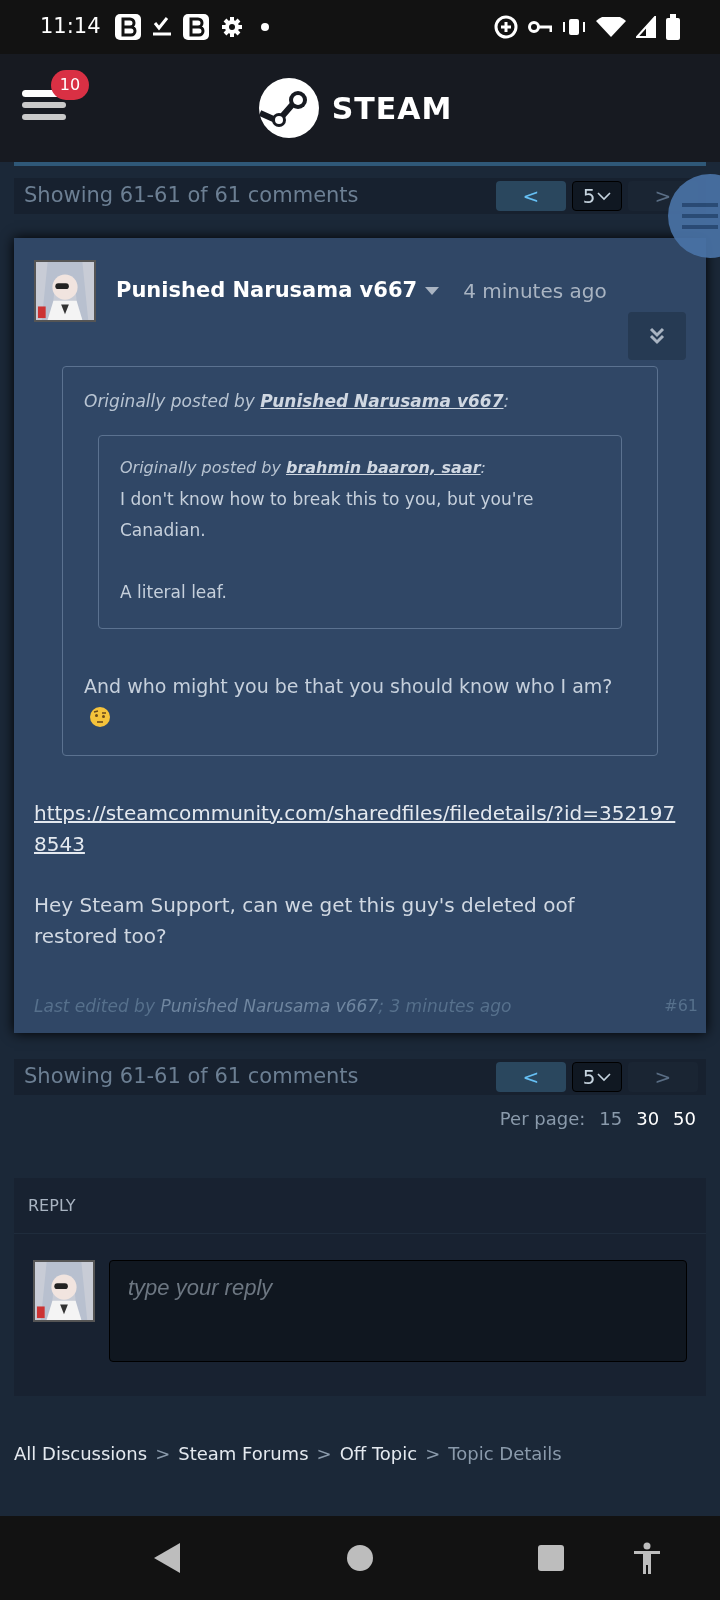 The height and width of the screenshot is (1600, 720). I want to click on back-icon, so click(167, 1558).